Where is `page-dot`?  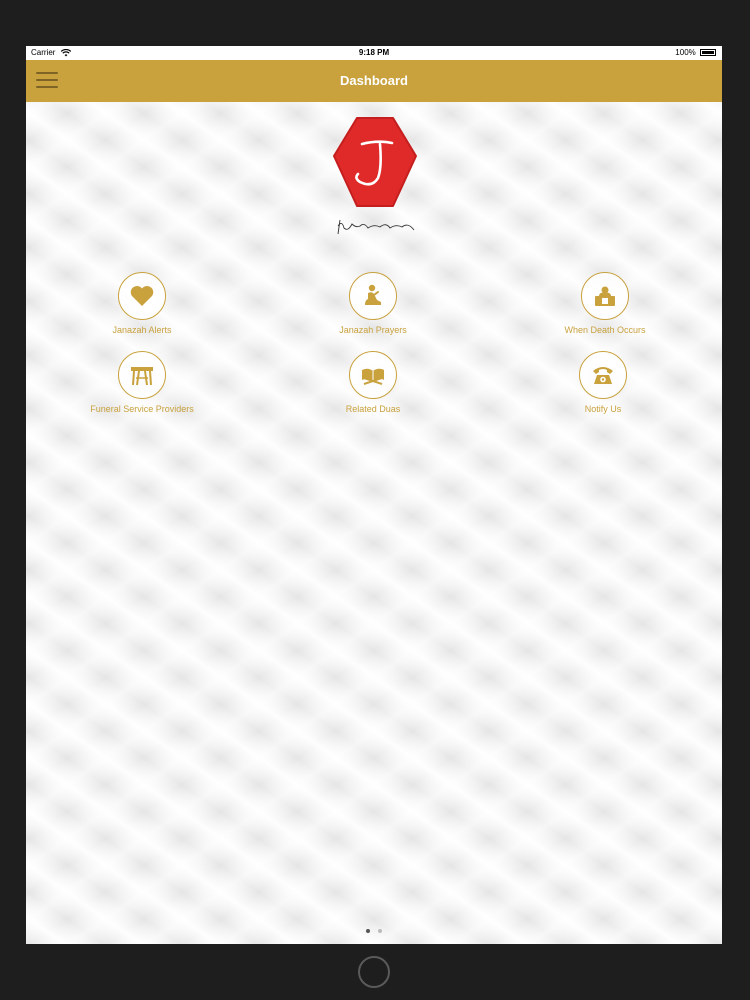
page-dot is located at coordinates (380, 931).